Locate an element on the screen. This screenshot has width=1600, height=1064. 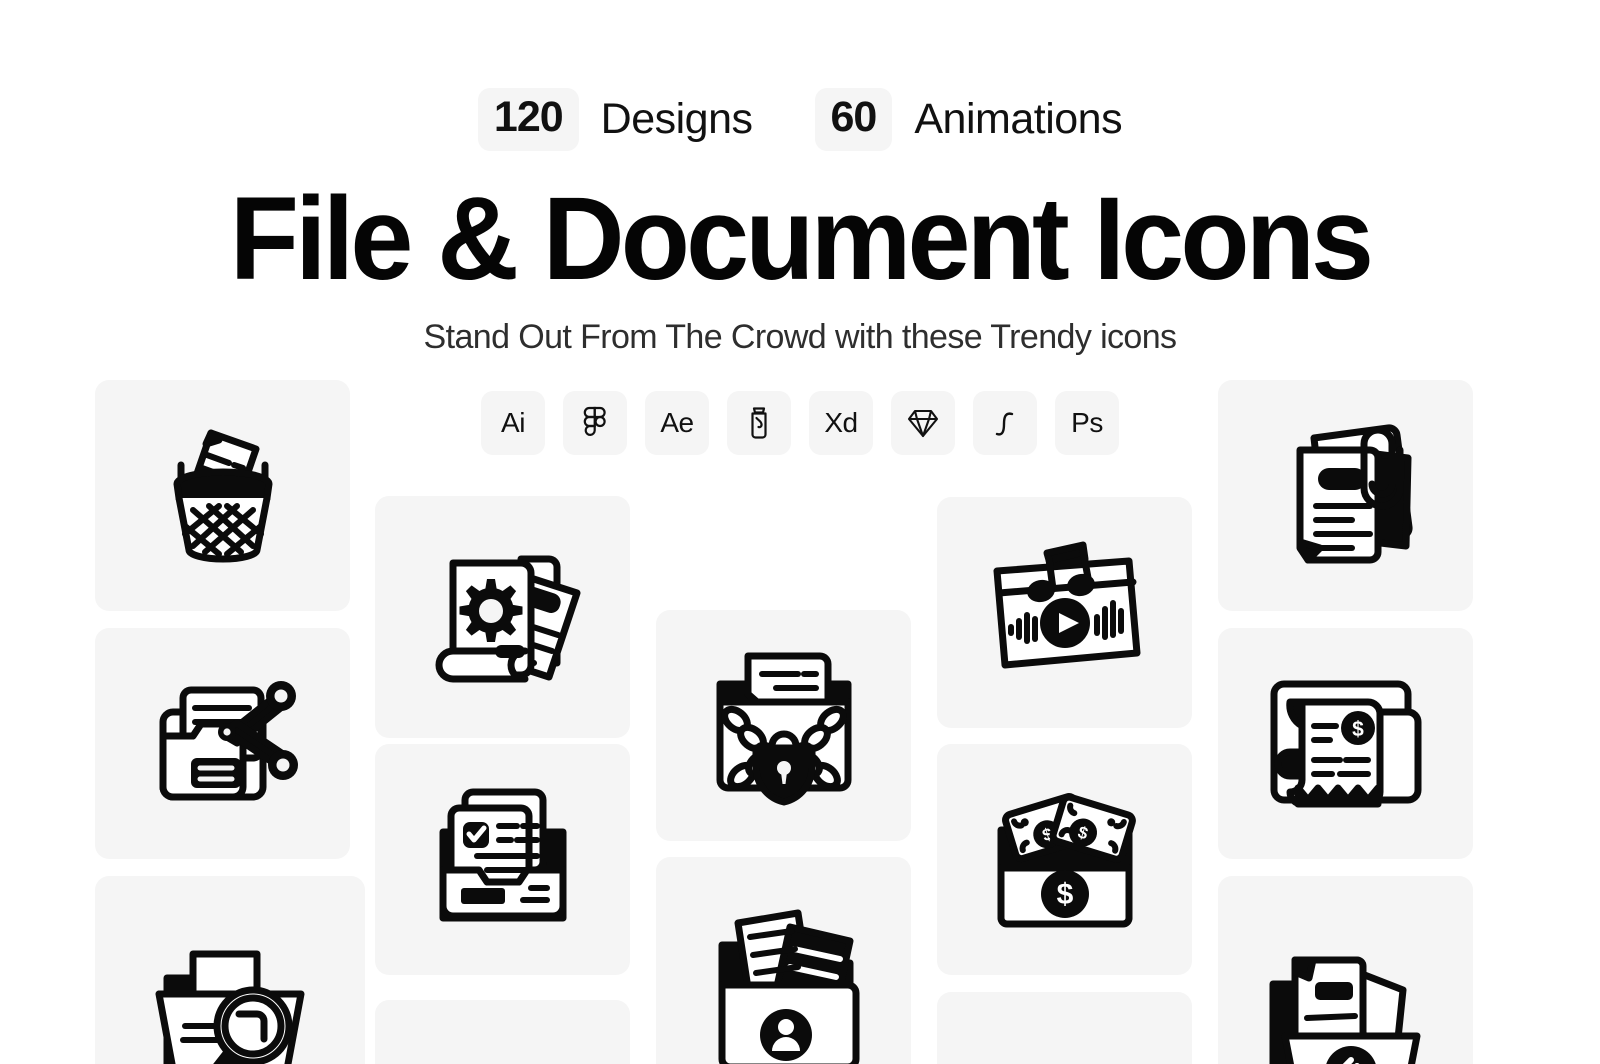
checklist-document-icon is located at coordinates (502, 854).